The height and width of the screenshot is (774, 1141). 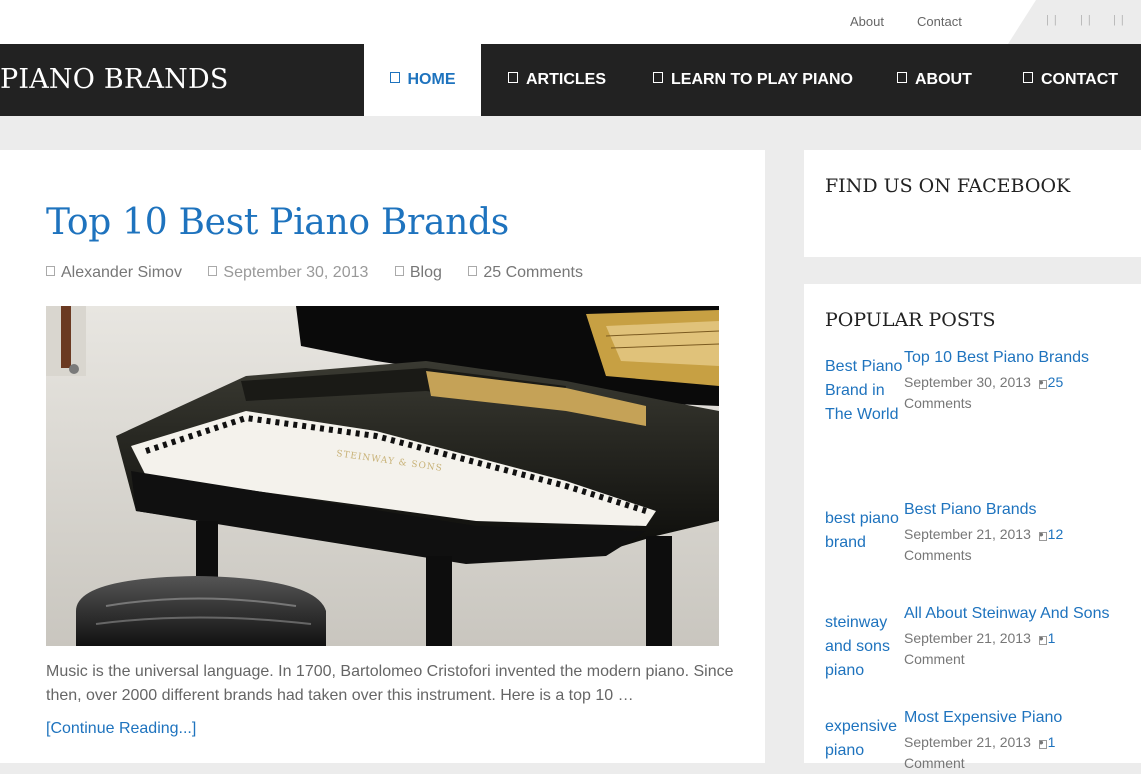 What do you see at coordinates (658, 77) in the screenshot?
I see `learn-icon` at bounding box center [658, 77].